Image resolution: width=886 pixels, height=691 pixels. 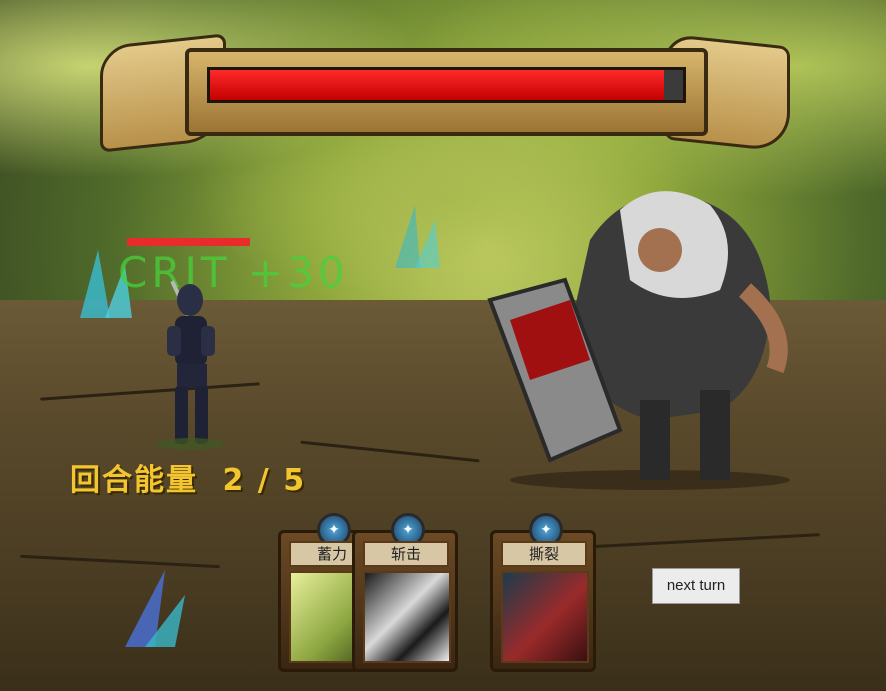 What do you see at coordinates (406, 554) in the screenshot?
I see `card-title: 斩击` at bounding box center [406, 554].